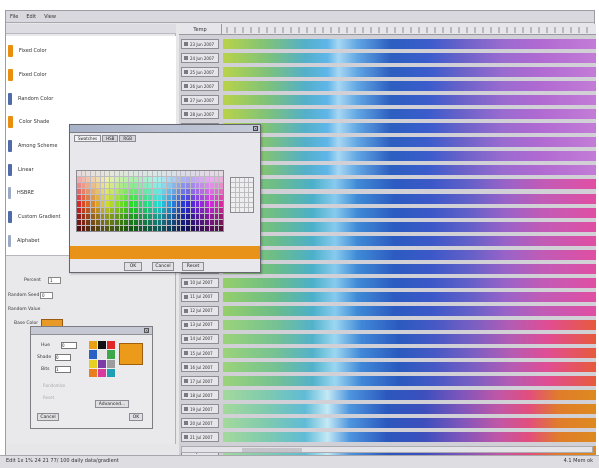 Image resolution: width=599 pixels, height=468 pixels. What do you see at coordinates (54, 280) in the screenshot?
I see `percent-input: 1` at bounding box center [54, 280].